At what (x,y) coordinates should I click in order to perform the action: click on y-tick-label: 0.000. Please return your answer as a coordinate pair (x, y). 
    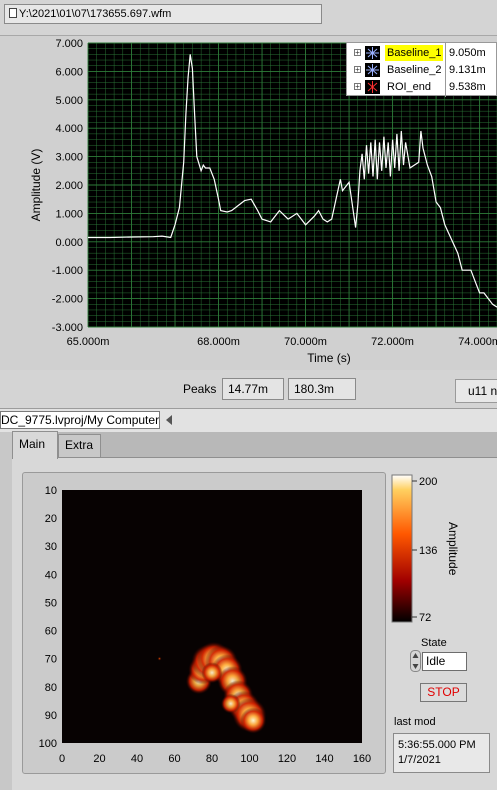
    Looking at the image, I should click on (69, 243).